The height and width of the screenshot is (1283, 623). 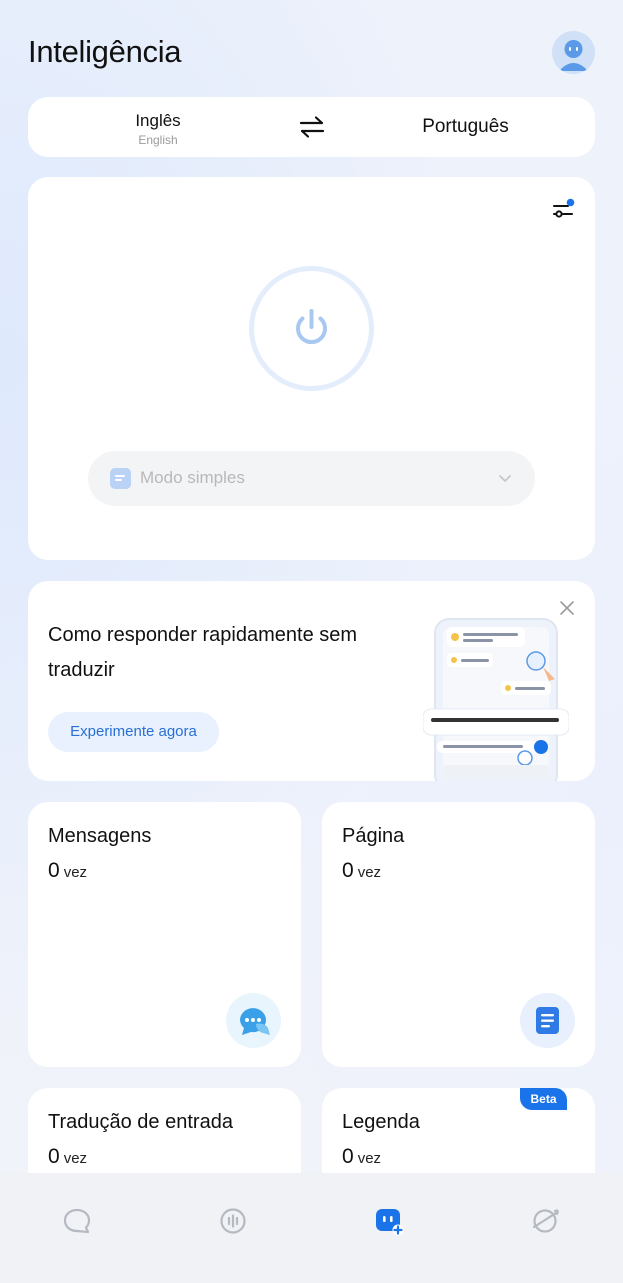 What do you see at coordinates (120, 478) in the screenshot?
I see `document-icon` at bounding box center [120, 478].